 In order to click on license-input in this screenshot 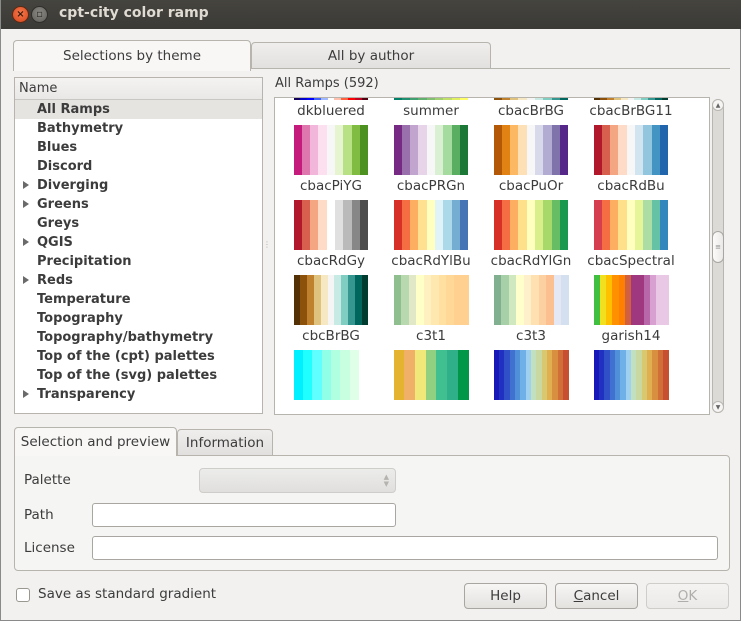, I will do `click(405, 548)`.